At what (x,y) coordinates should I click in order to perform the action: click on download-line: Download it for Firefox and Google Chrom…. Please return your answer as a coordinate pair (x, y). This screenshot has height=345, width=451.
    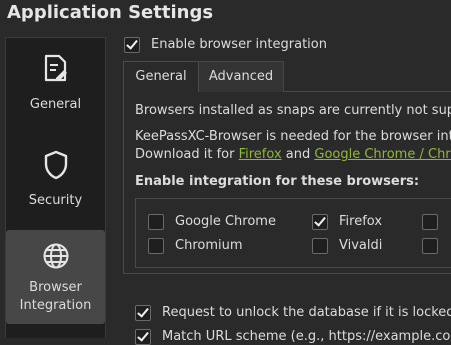
    Looking at the image, I should click on (293, 154).